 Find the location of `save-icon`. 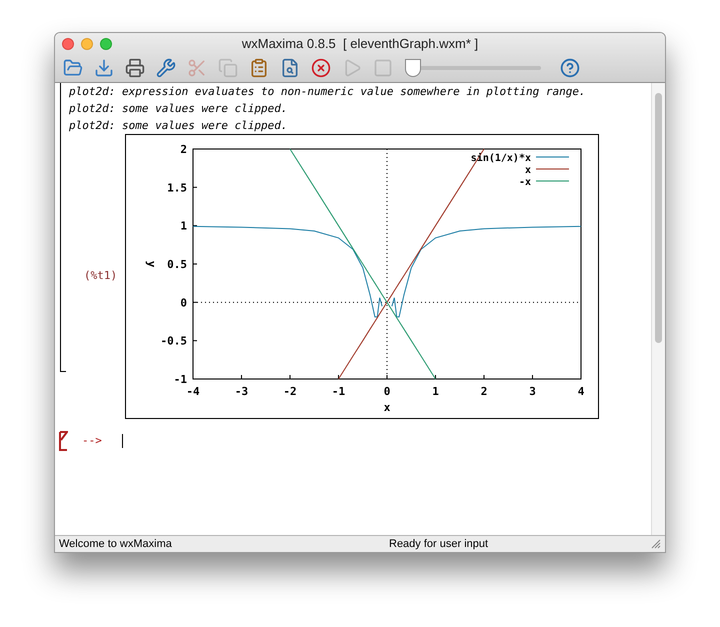

save-icon is located at coordinates (104, 68).